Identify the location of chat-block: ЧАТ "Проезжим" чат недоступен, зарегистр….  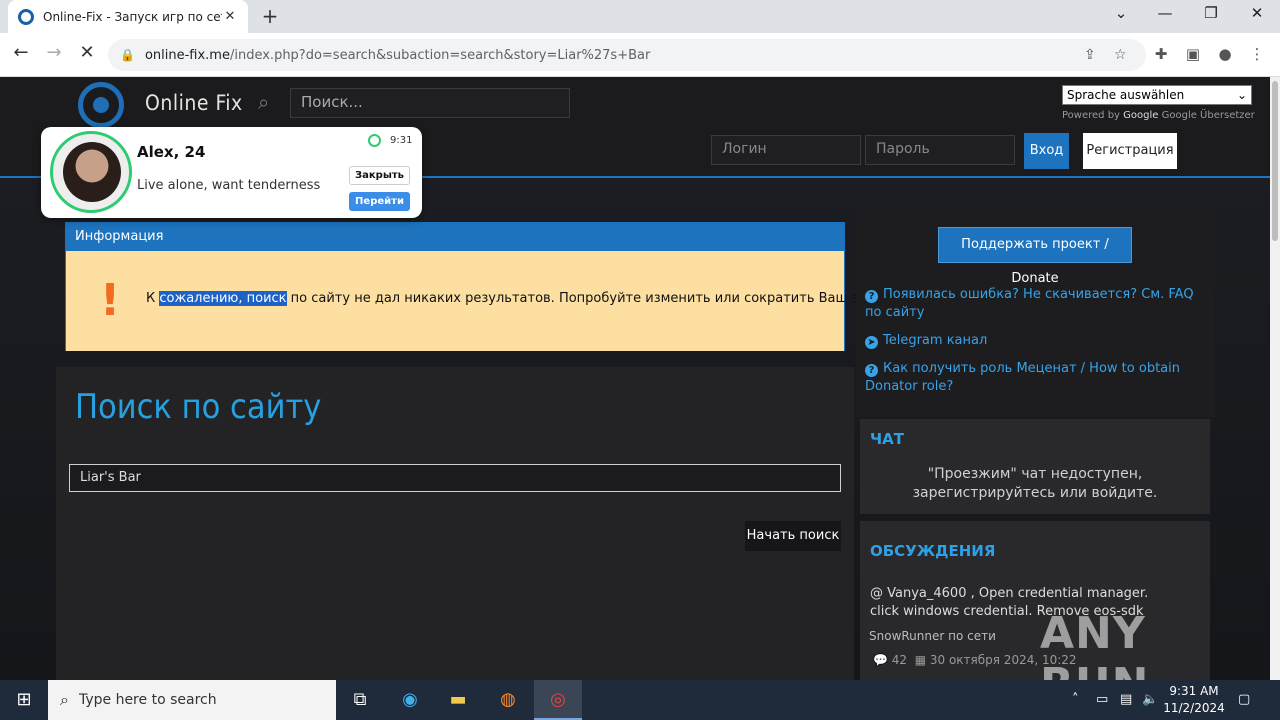
(1035, 466).